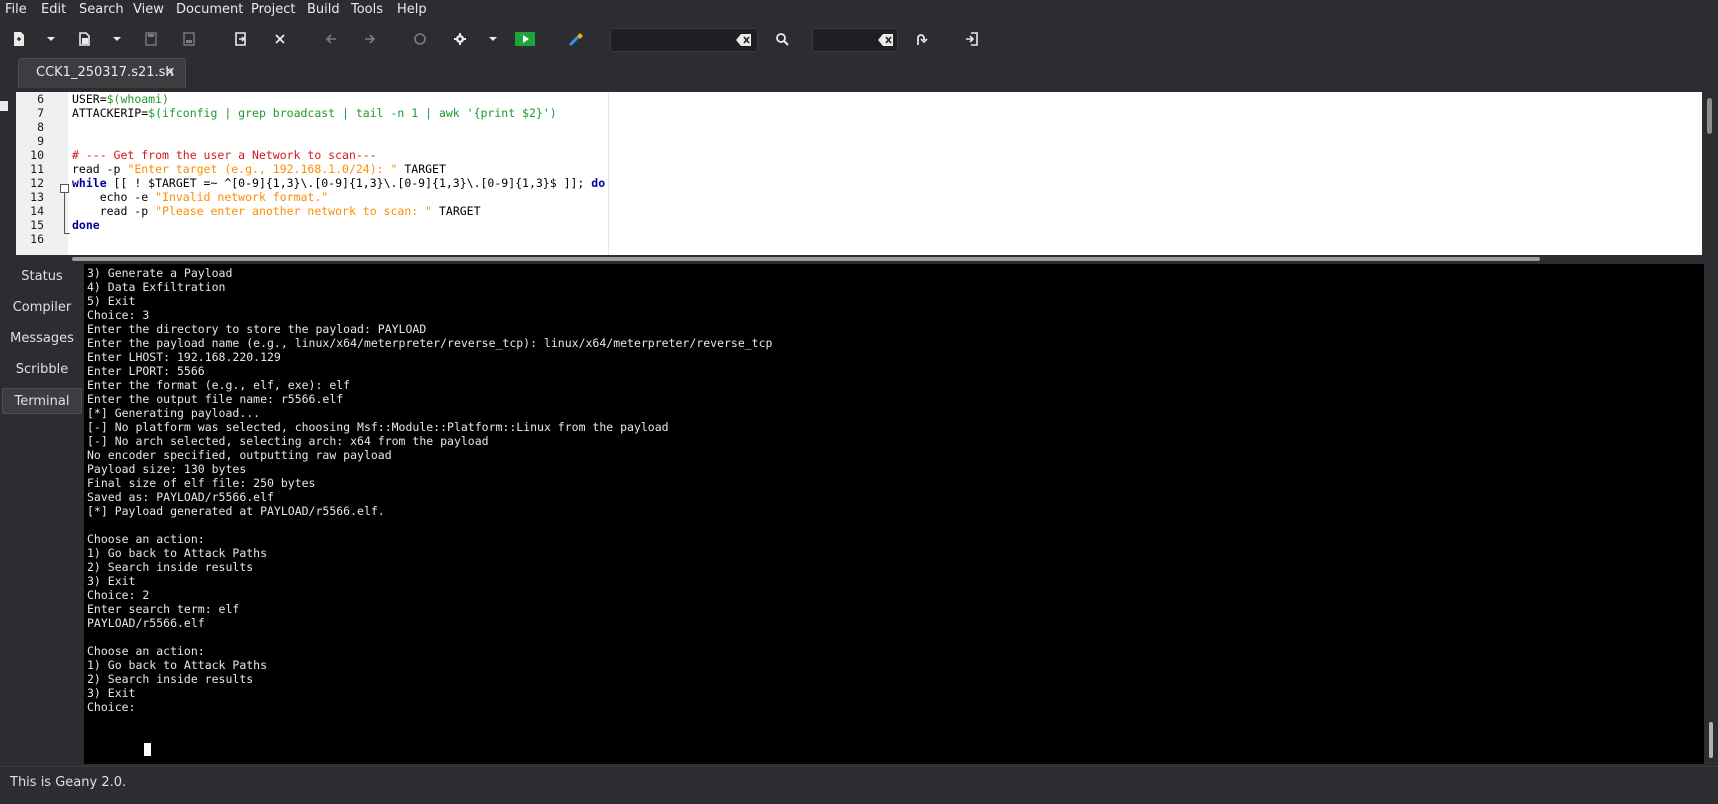 The height and width of the screenshot is (804, 1718). What do you see at coordinates (67, 233) in the screenshot?
I see `fold-end` at bounding box center [67, 233].